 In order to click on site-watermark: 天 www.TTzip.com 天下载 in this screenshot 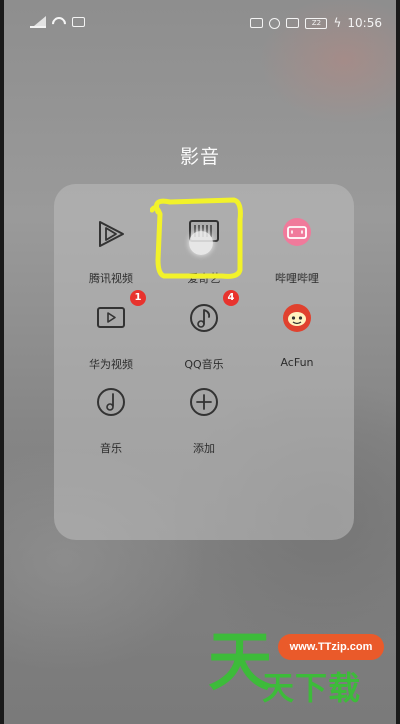, I will do `click(302, 673)`.